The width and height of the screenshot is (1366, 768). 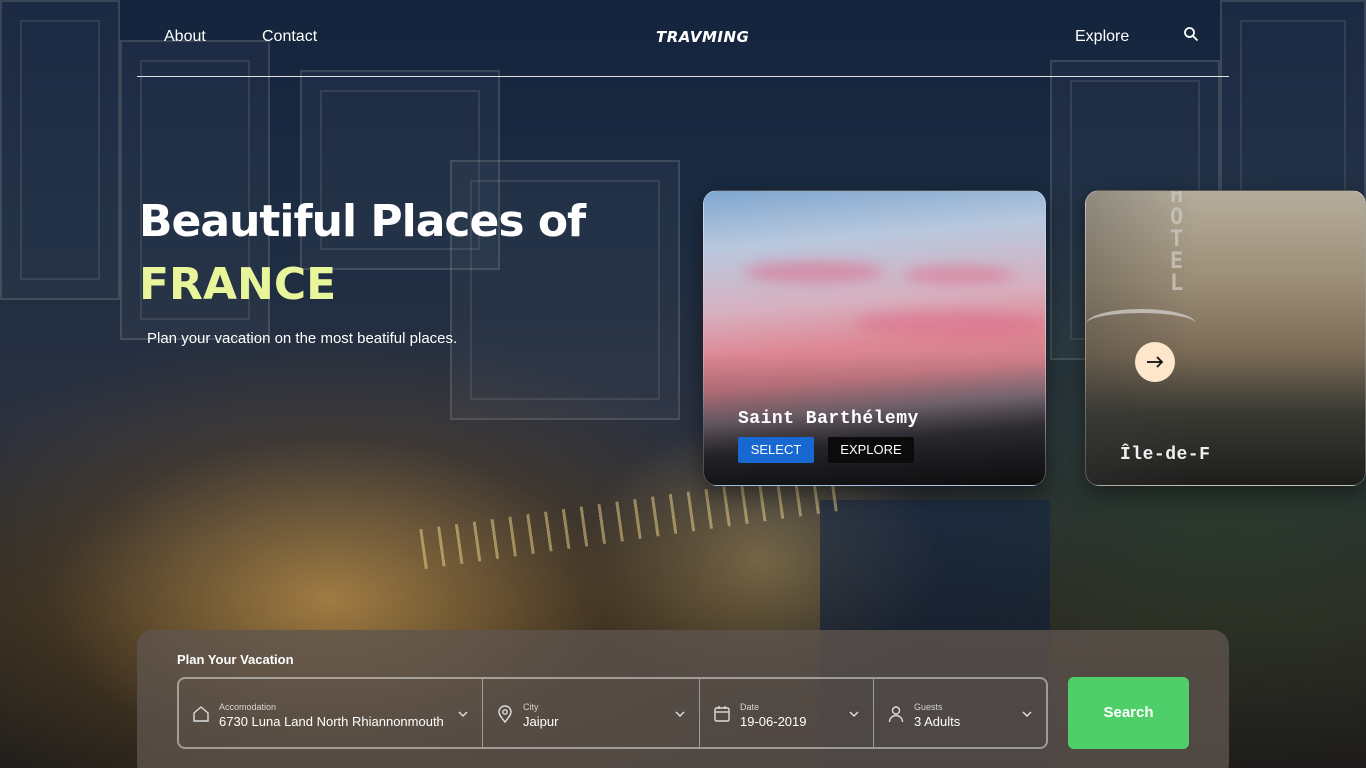 I want to click on date-select: Date 19-06-2019, so click(x=787, y=713).